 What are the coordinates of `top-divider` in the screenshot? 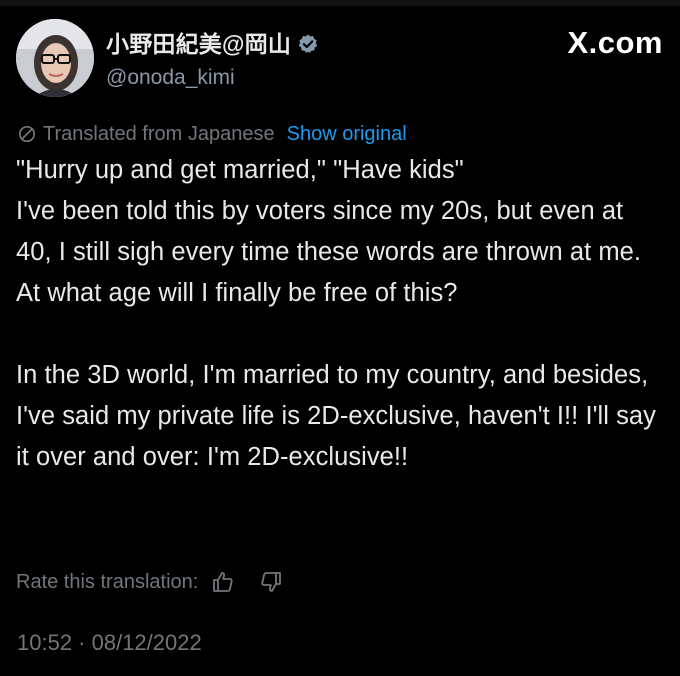 It's located at (340, 3).